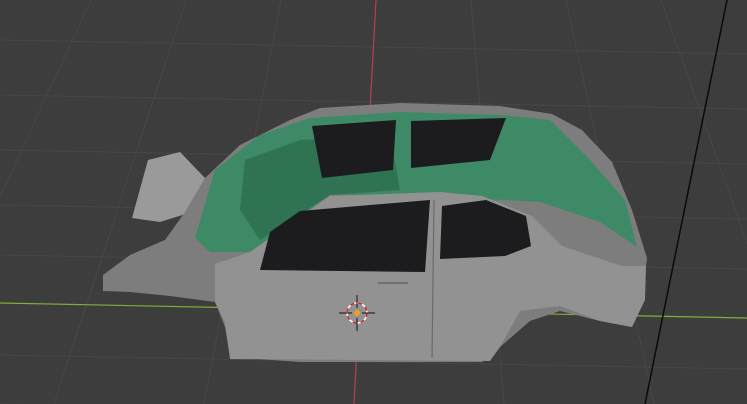 This screenshot has width=747, height=404. Describe the element at coordinates (354, 149) in the screenshot. I see `car-far-window-front` at that location.